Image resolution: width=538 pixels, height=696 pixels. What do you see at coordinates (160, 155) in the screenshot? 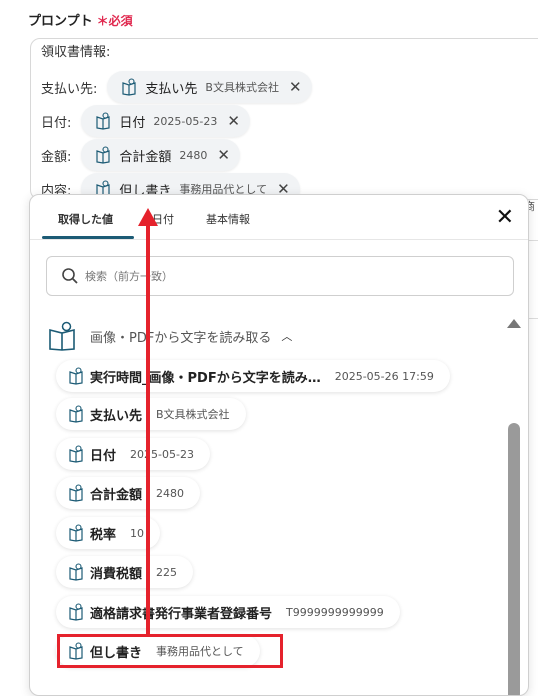
I see `variable-chip: 合計金額 2480 ✕` at bounding box center [160, 155].